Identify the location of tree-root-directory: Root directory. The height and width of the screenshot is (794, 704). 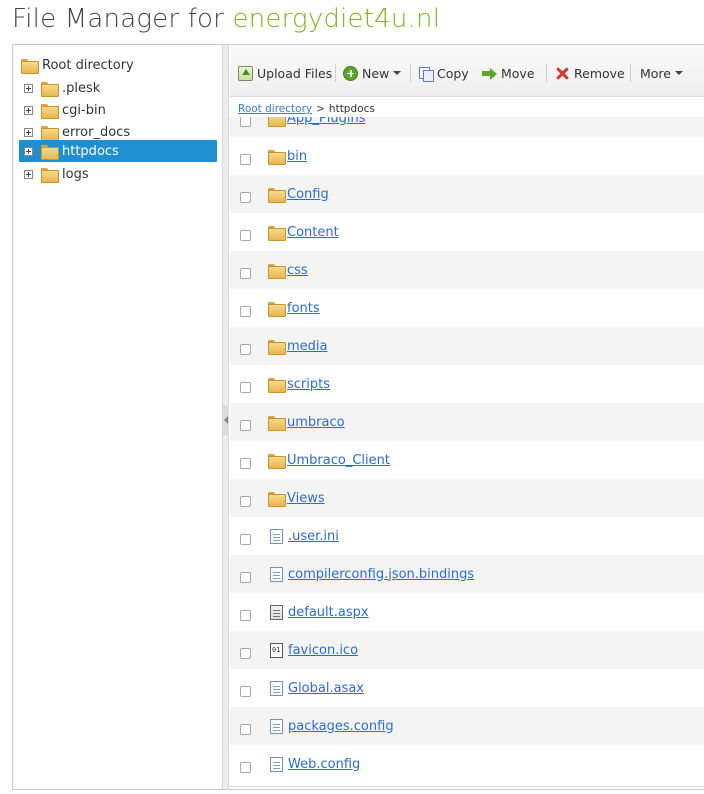
(77, 65).